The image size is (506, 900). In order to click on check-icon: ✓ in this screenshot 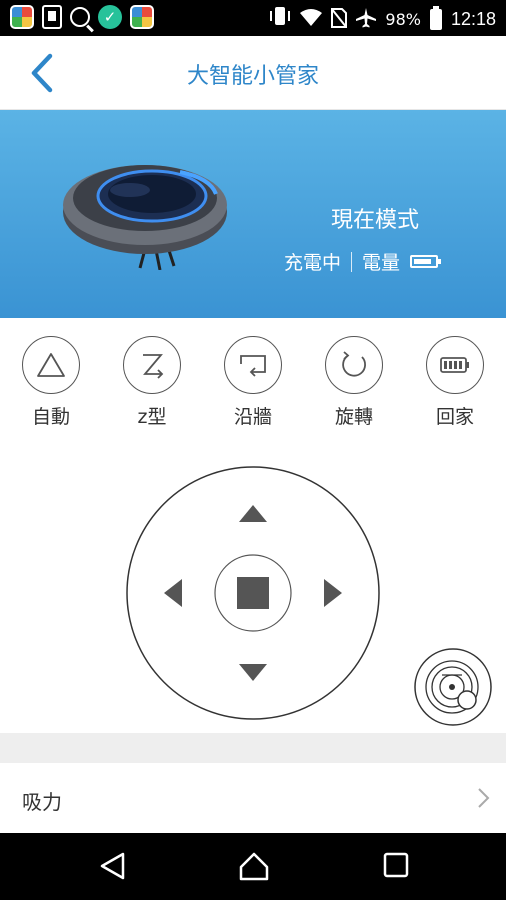, I will do `click(110, 17)`.